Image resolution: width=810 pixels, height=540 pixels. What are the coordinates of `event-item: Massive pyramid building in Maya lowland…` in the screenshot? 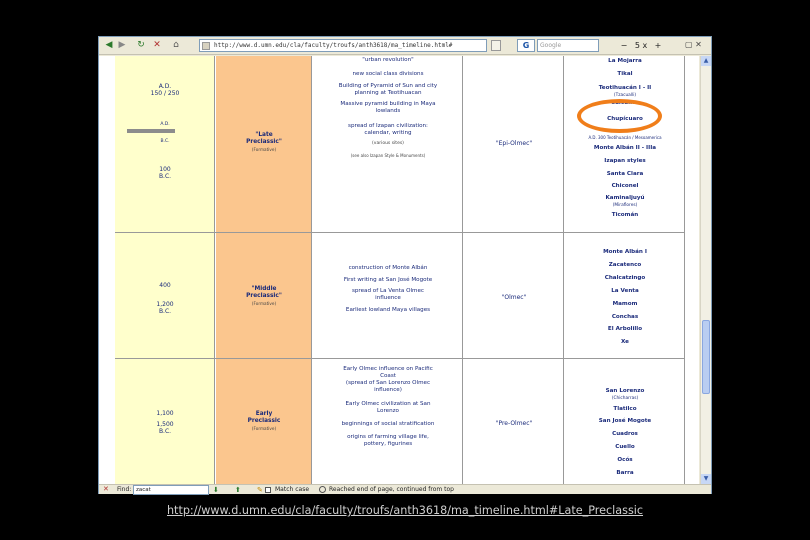 It's located at (388, 107).